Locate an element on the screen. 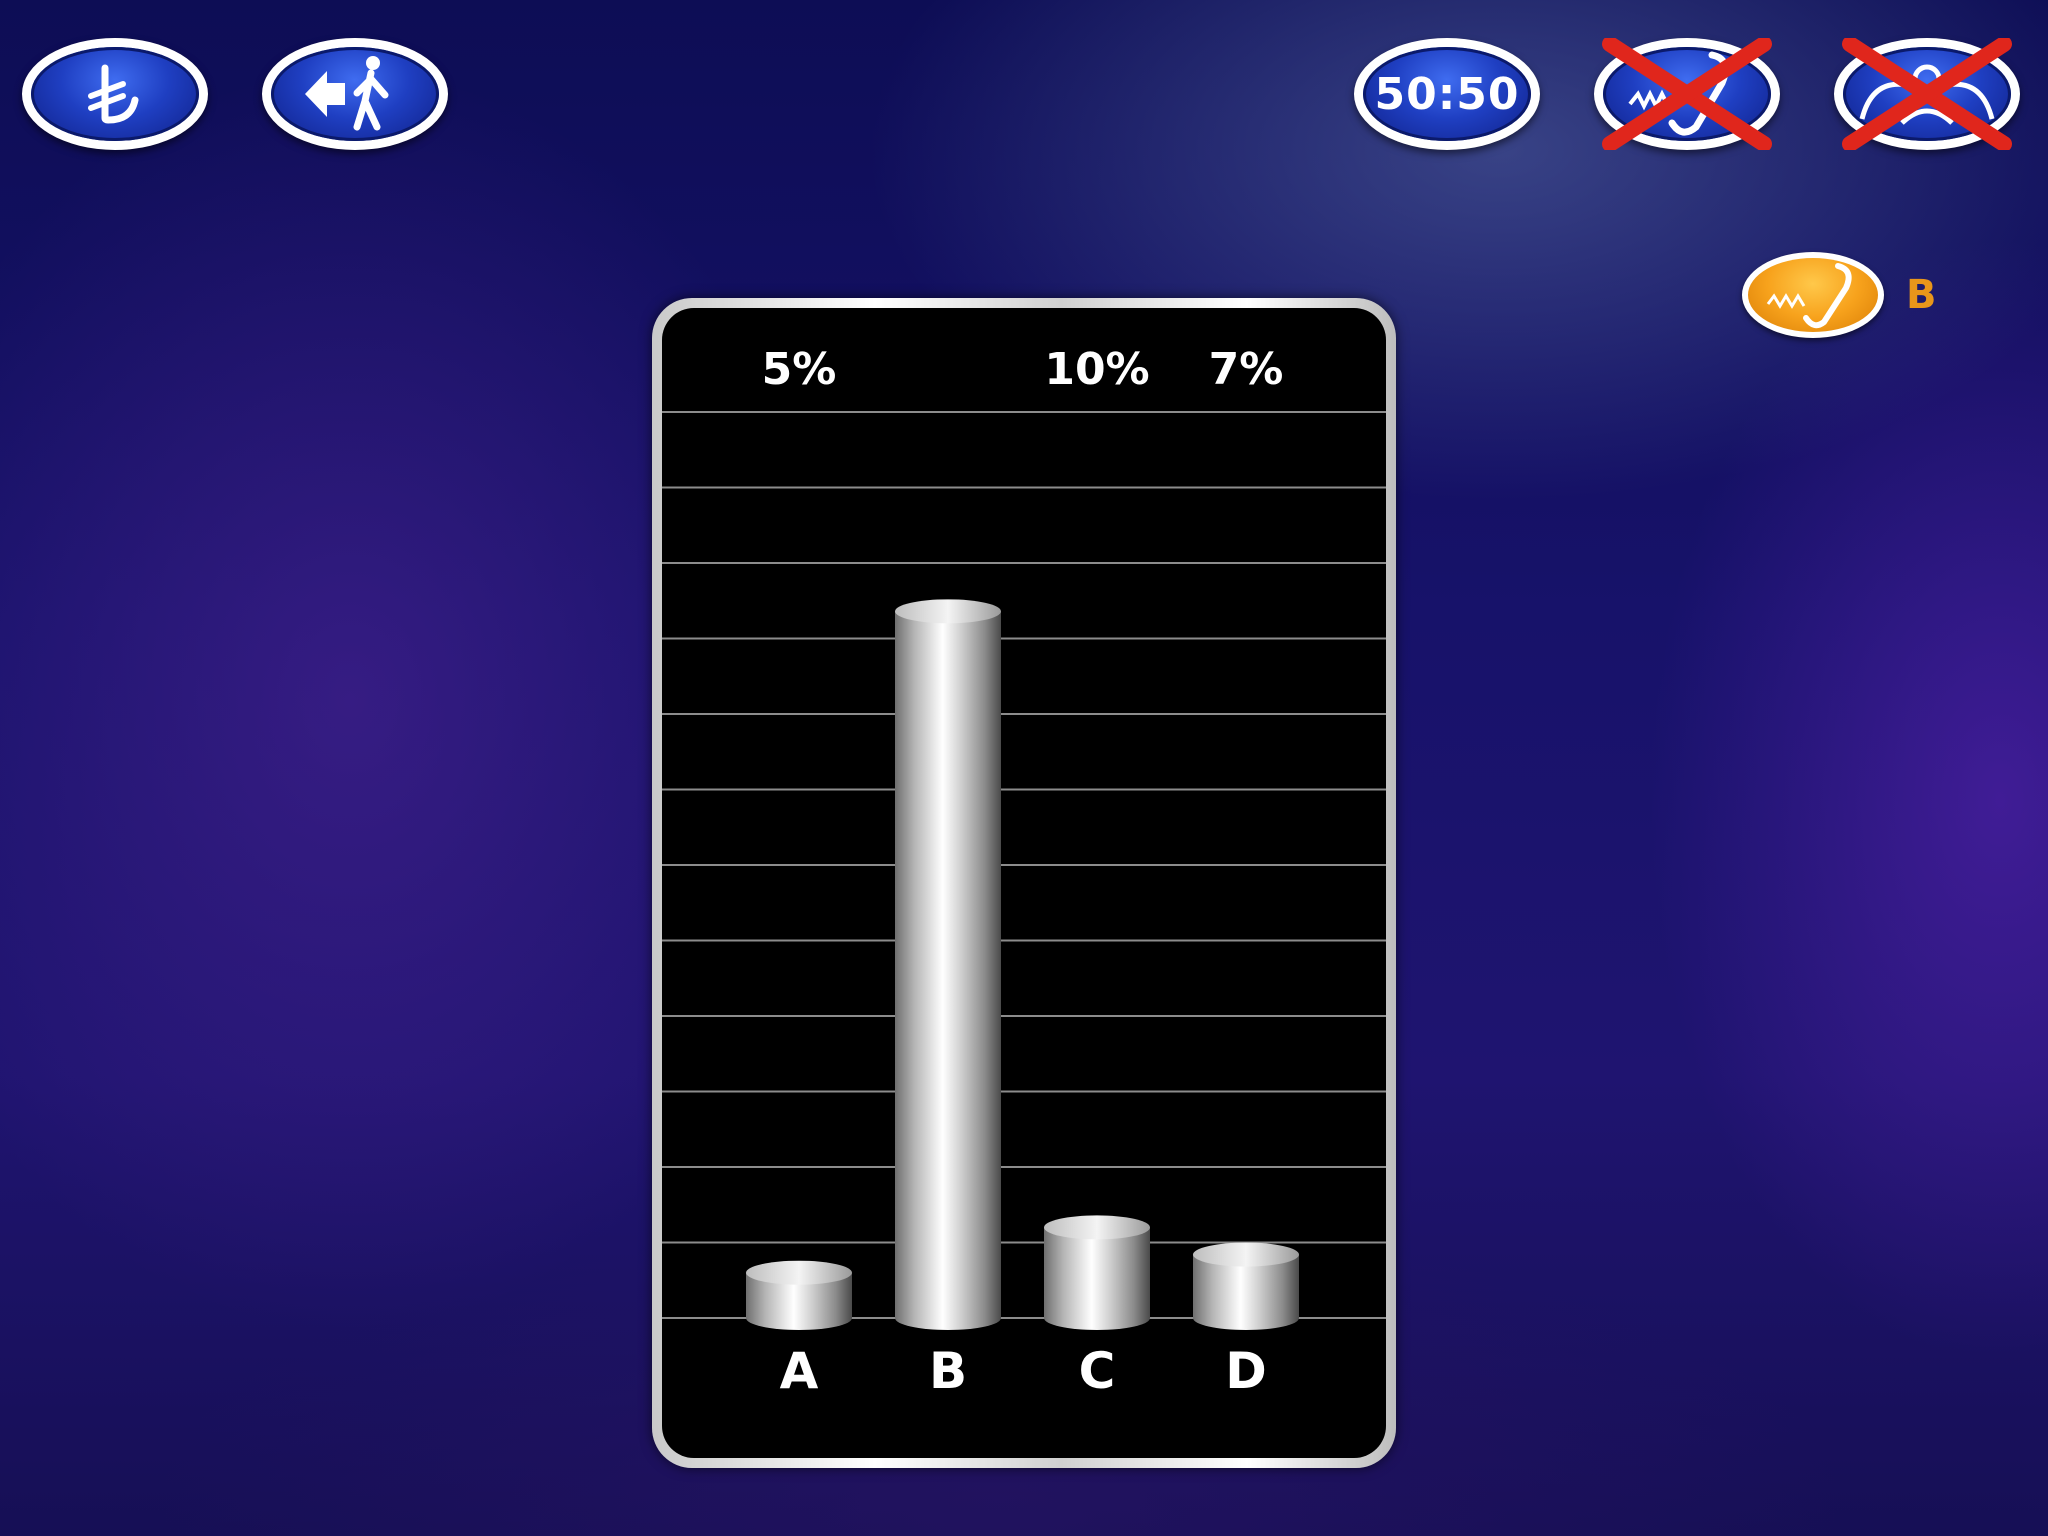 The image size is (2048, 1536). percent-label-C: 10% is located at coordinates (1096, 369).